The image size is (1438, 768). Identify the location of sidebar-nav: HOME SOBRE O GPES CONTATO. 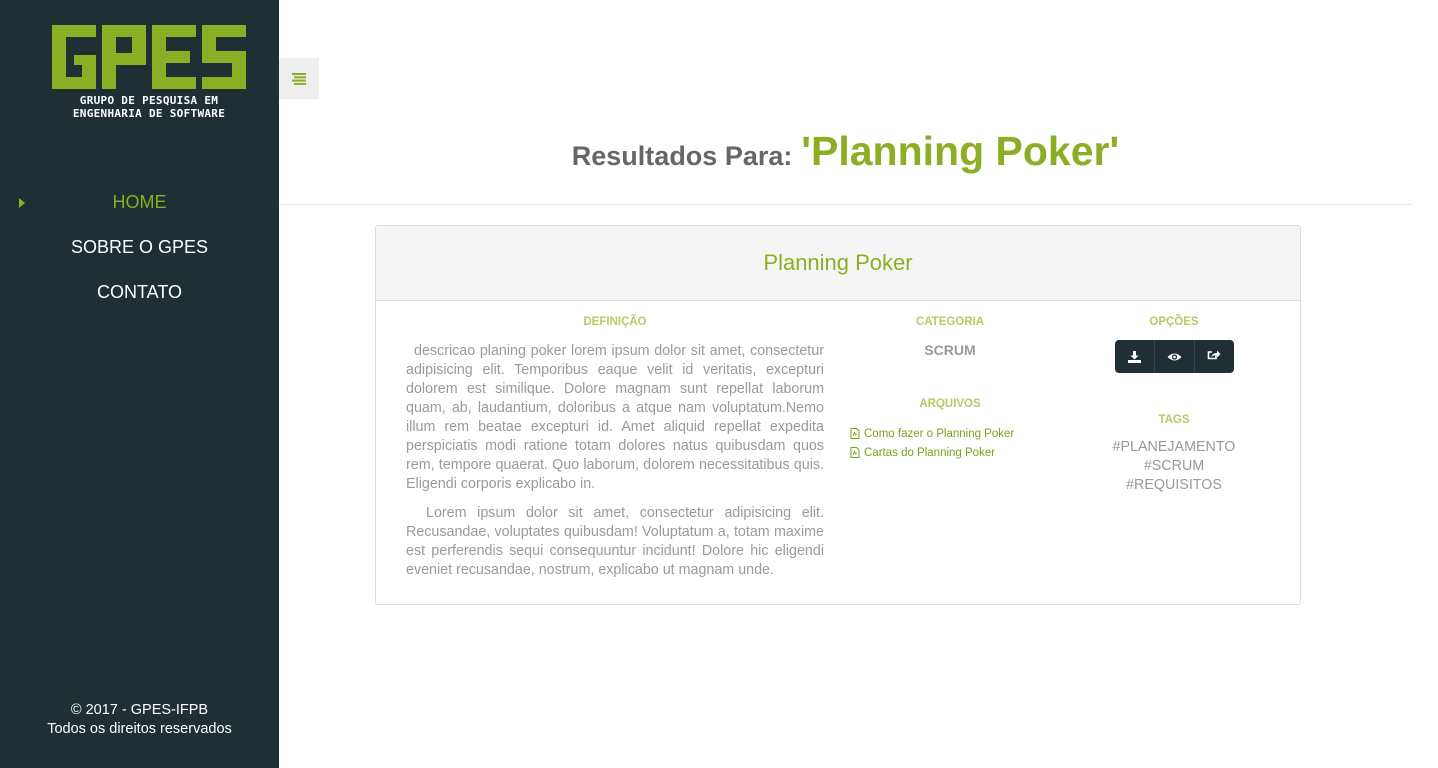
(139, 247).